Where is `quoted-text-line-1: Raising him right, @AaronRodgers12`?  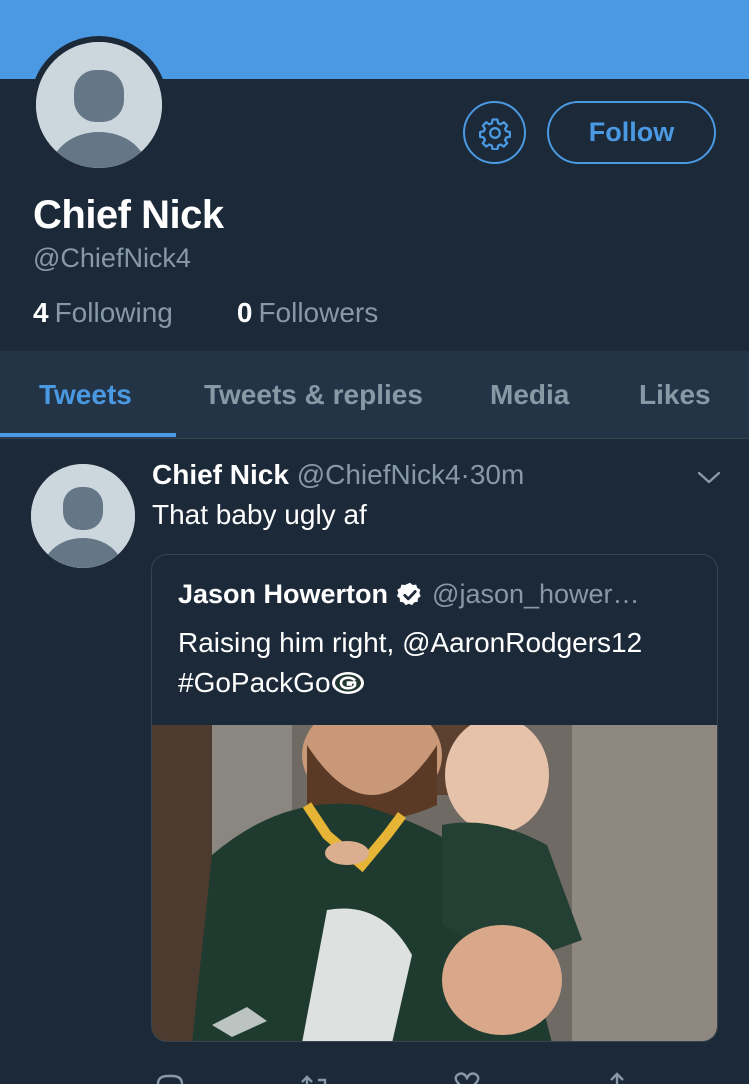 quoted-text-line-1: Raising him right, @AaronRodgers12 is located at coordinates (410, 642).